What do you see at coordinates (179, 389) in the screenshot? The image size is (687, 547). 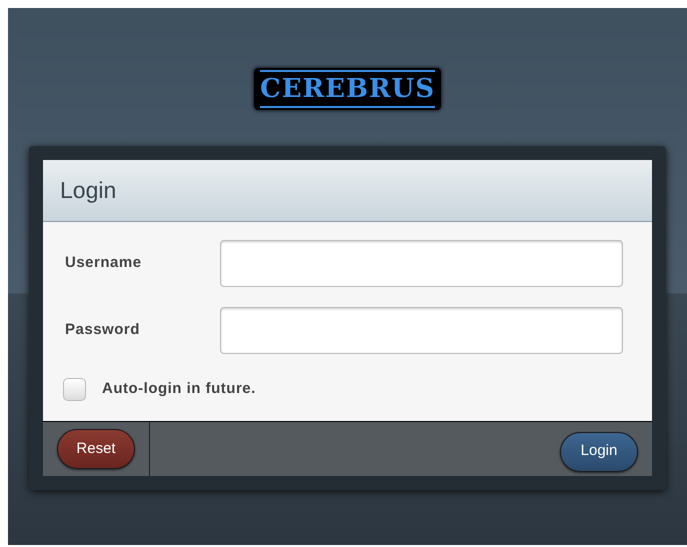 I see `checkbox-label: Auto-login in future.` at bounding box center [179, 389].